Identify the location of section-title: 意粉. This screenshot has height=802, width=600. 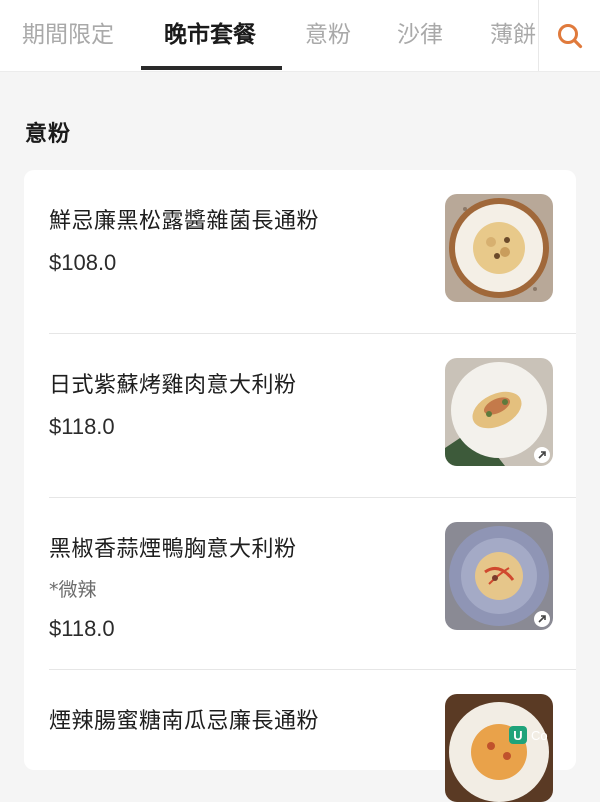
(48, 134).